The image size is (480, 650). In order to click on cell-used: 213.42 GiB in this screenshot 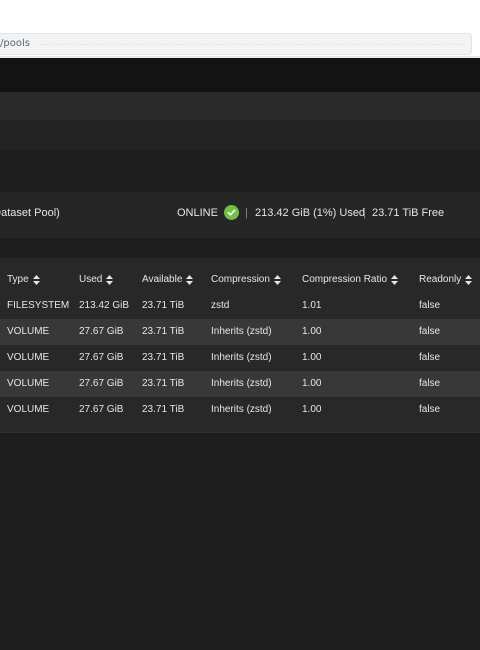, I will do `click(104, 305)`.